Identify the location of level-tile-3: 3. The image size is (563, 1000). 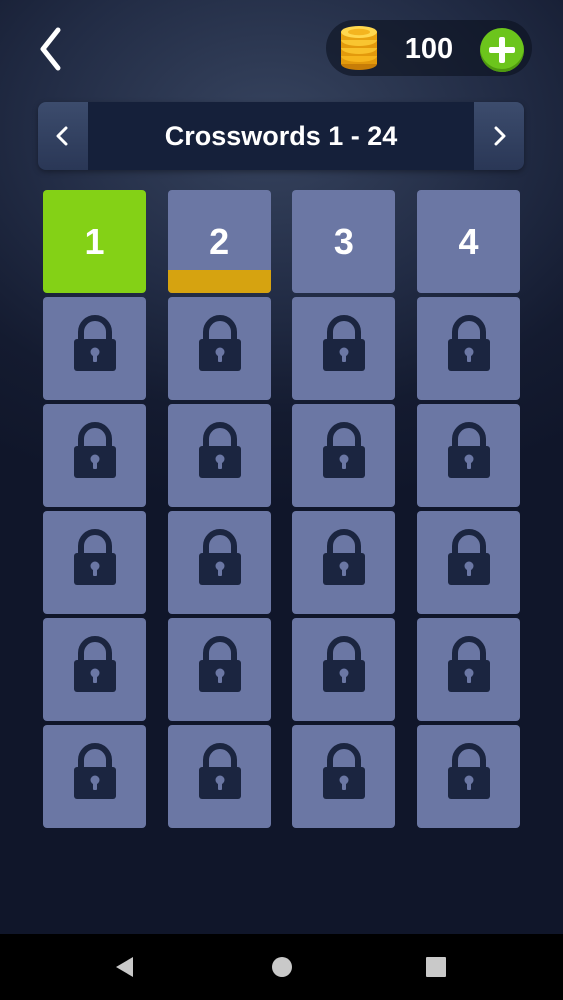
(344, 241).